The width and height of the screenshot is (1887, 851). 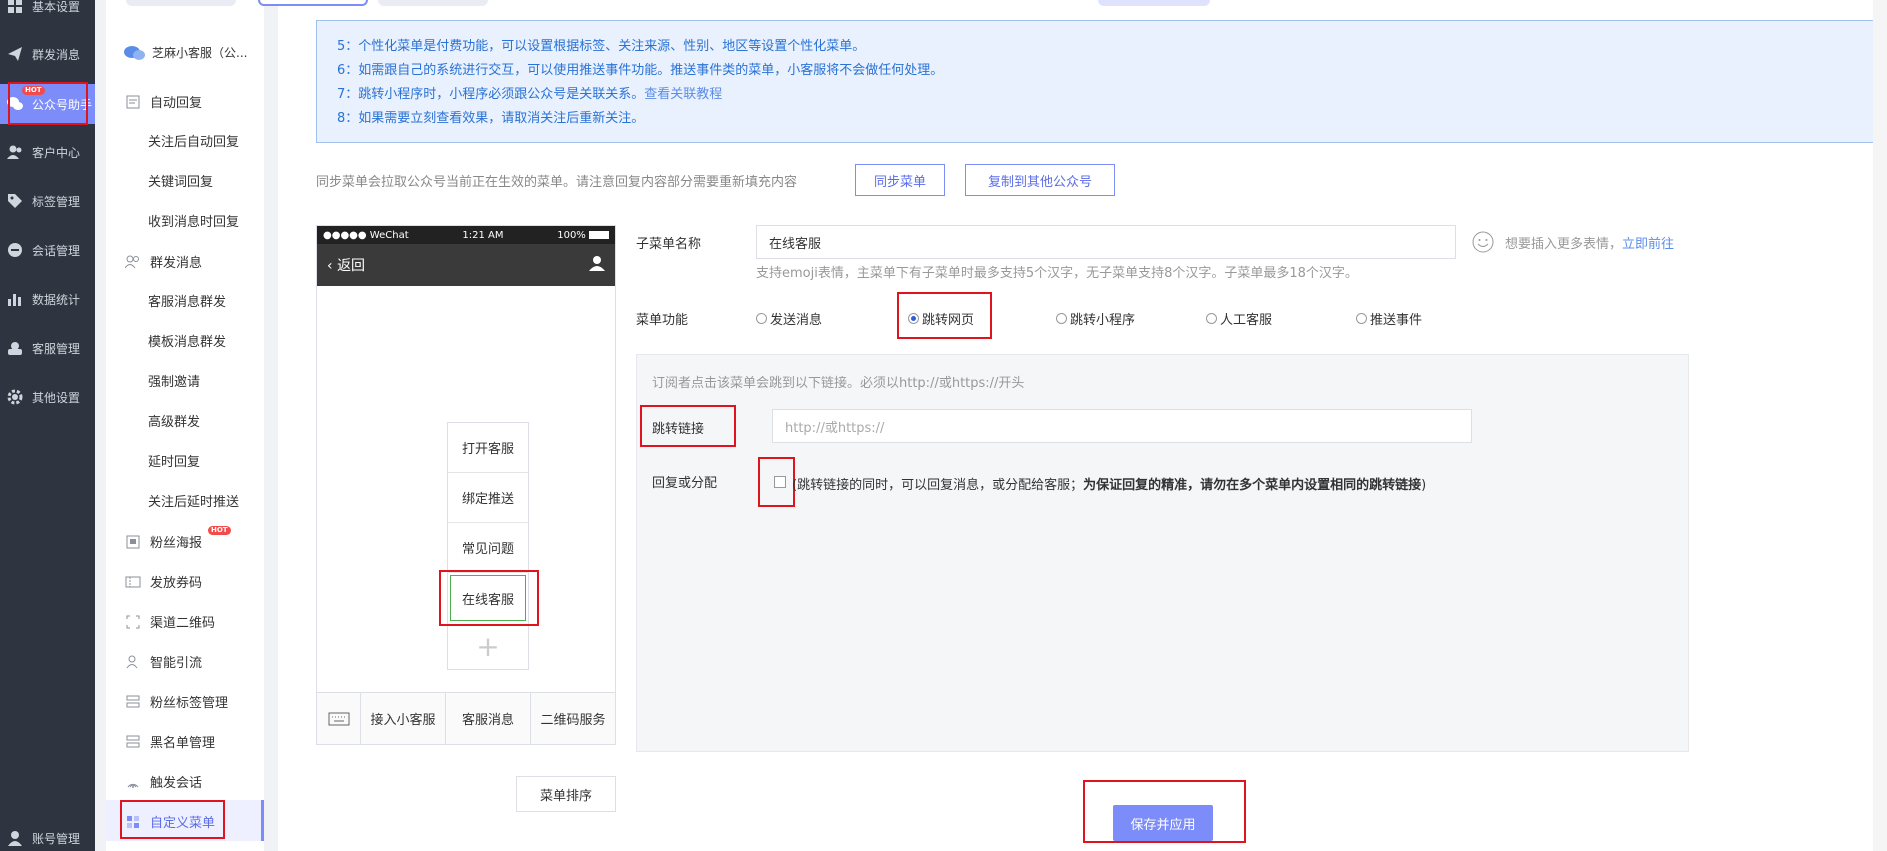 I want to click on sub-child-advanced-mass: 高级群发, so click(x=174, y=420).